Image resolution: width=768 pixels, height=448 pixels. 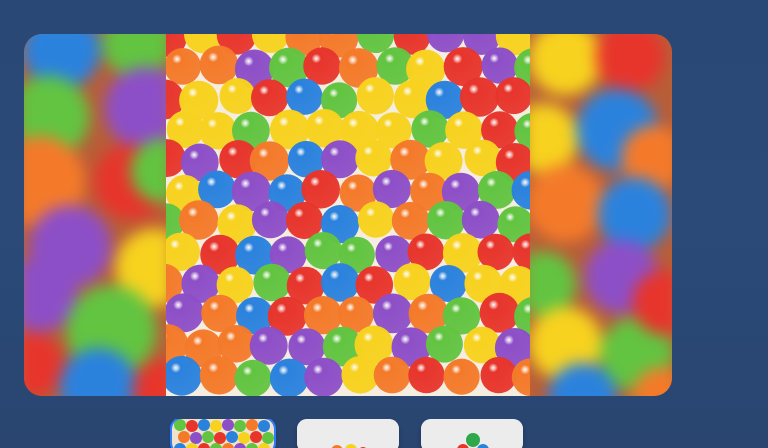 I want to click on thumbnail-strip, so click(x=348, y=433).